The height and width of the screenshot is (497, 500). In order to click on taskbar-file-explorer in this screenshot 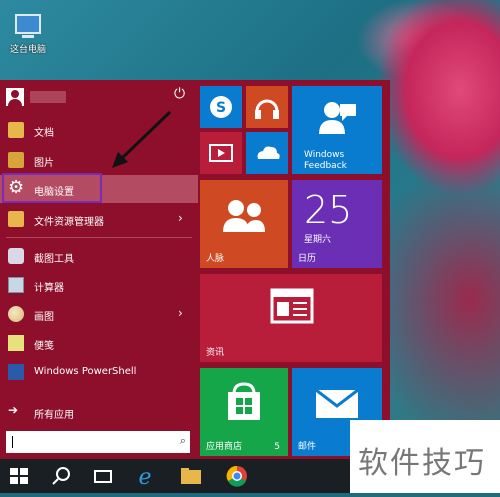, I will do `click(191, 476)`.